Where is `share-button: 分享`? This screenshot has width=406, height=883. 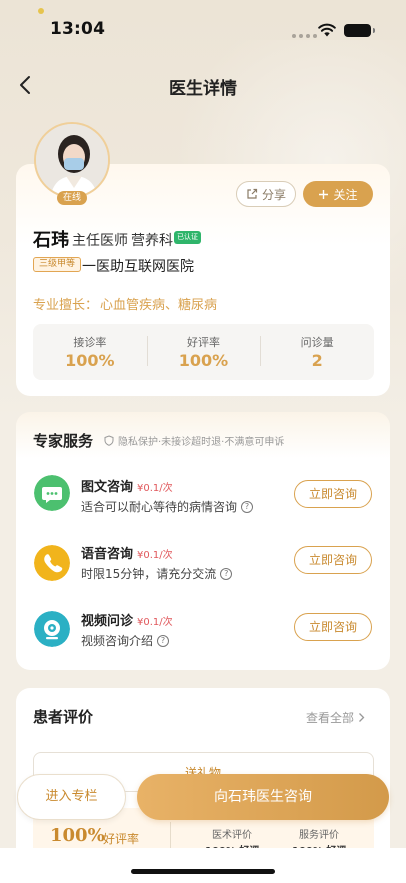
share-button: 分享 is located at coordinates (266, 194).